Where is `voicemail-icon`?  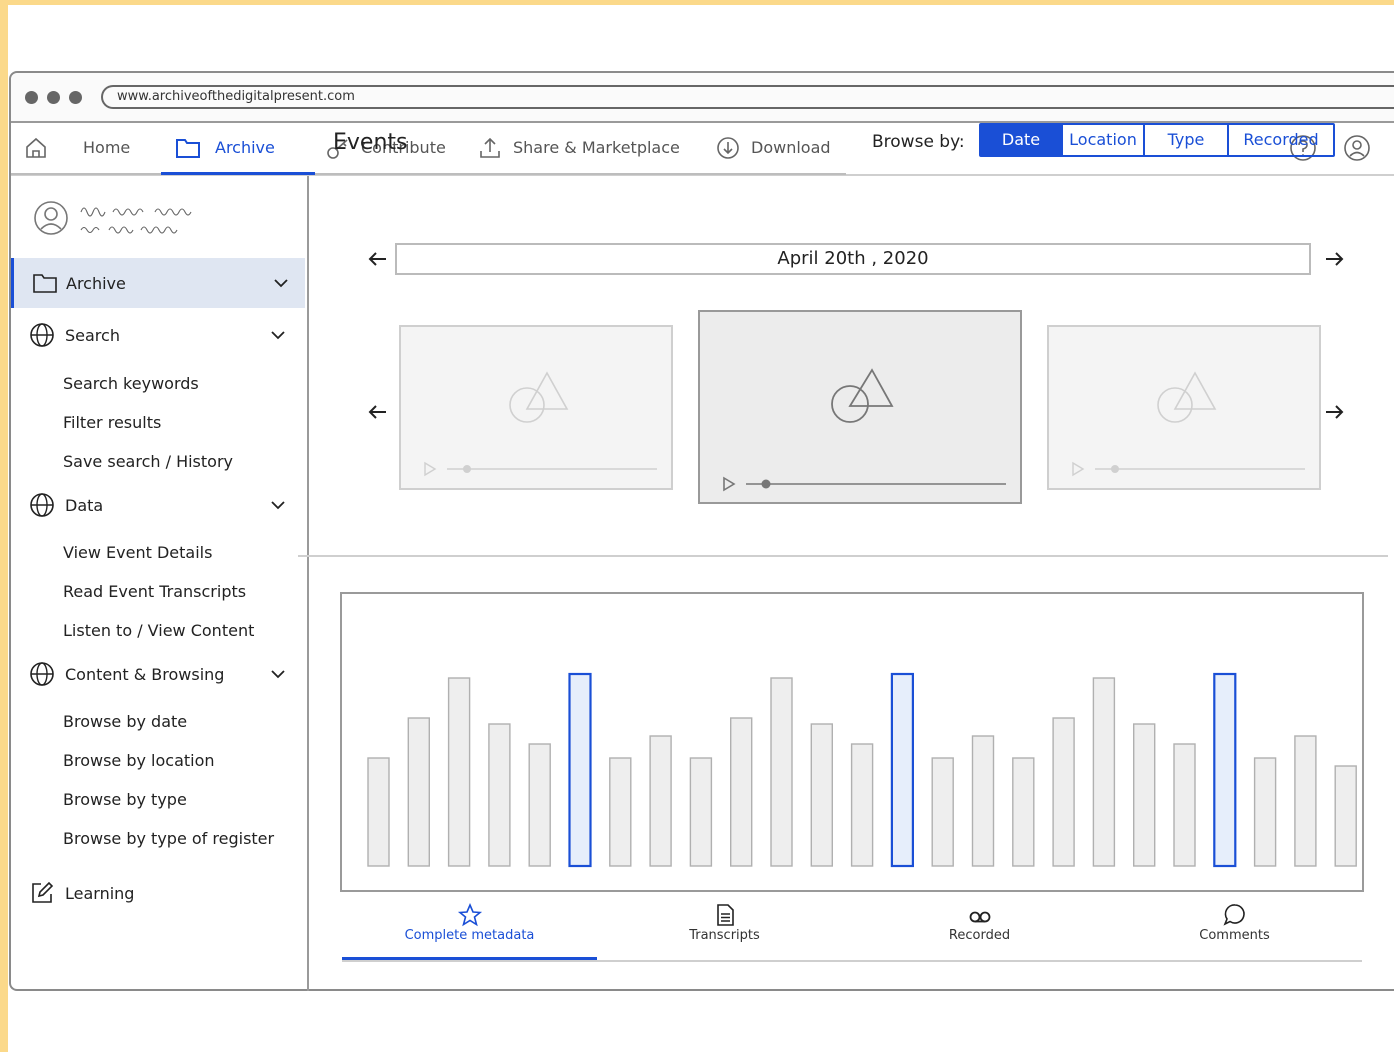 voicemail-icon is located at coordinates (979, 917).